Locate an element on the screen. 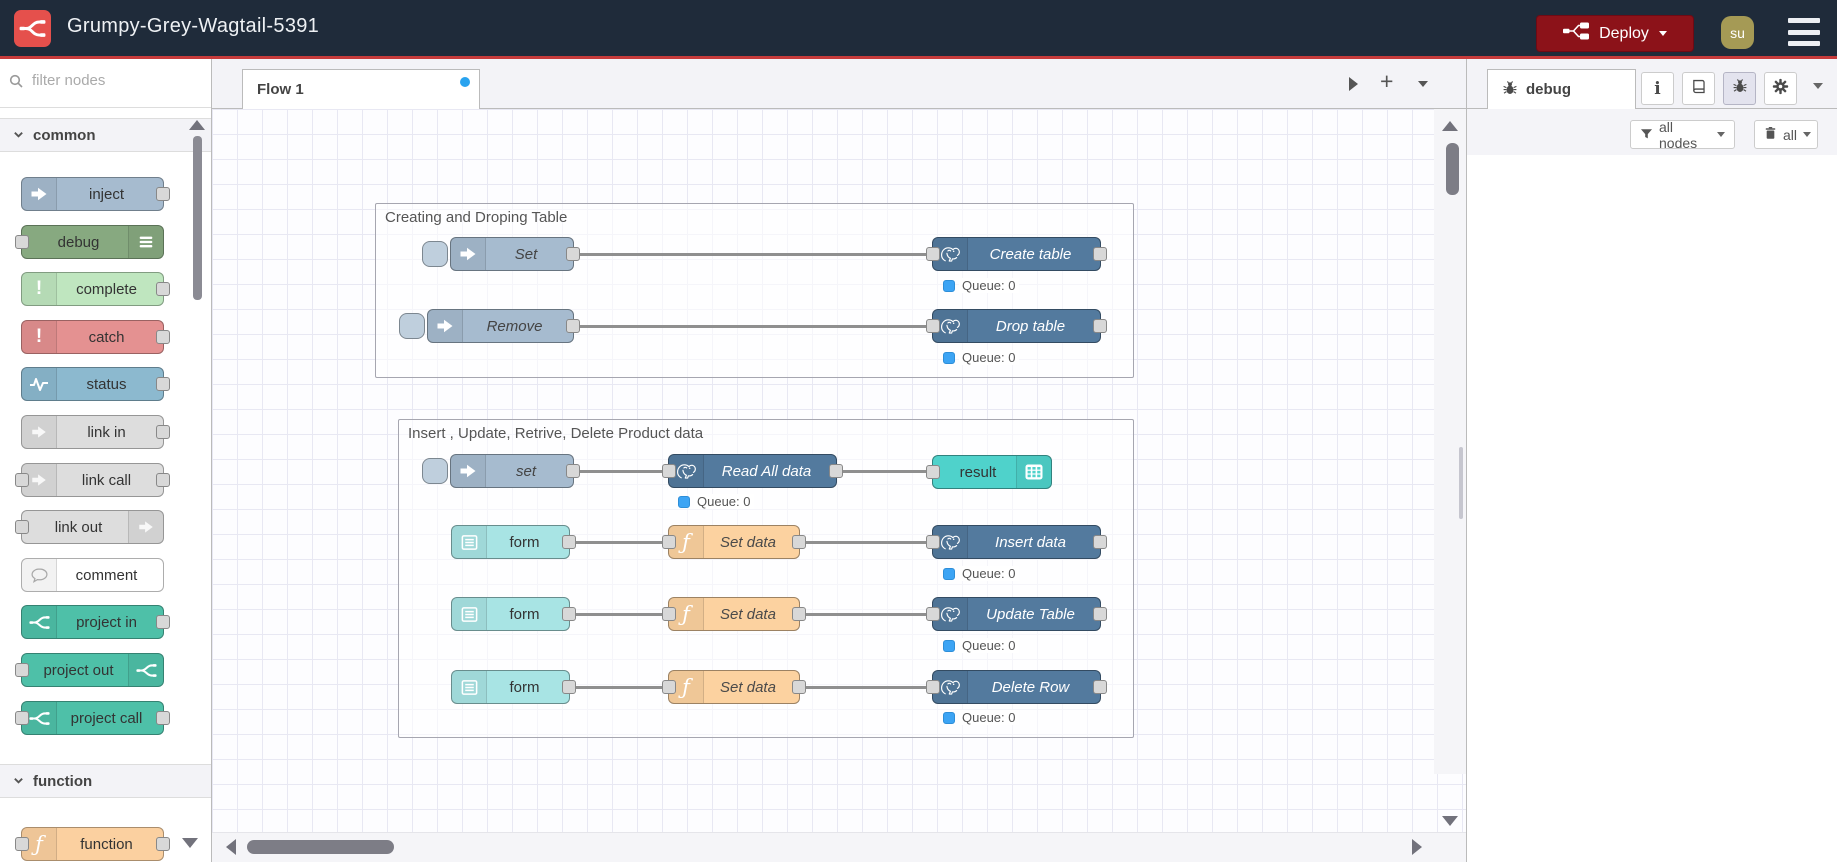 This screenshot has width=1837, height=862. node-read-all-data: Read All data is located at coordinates (752, 471).